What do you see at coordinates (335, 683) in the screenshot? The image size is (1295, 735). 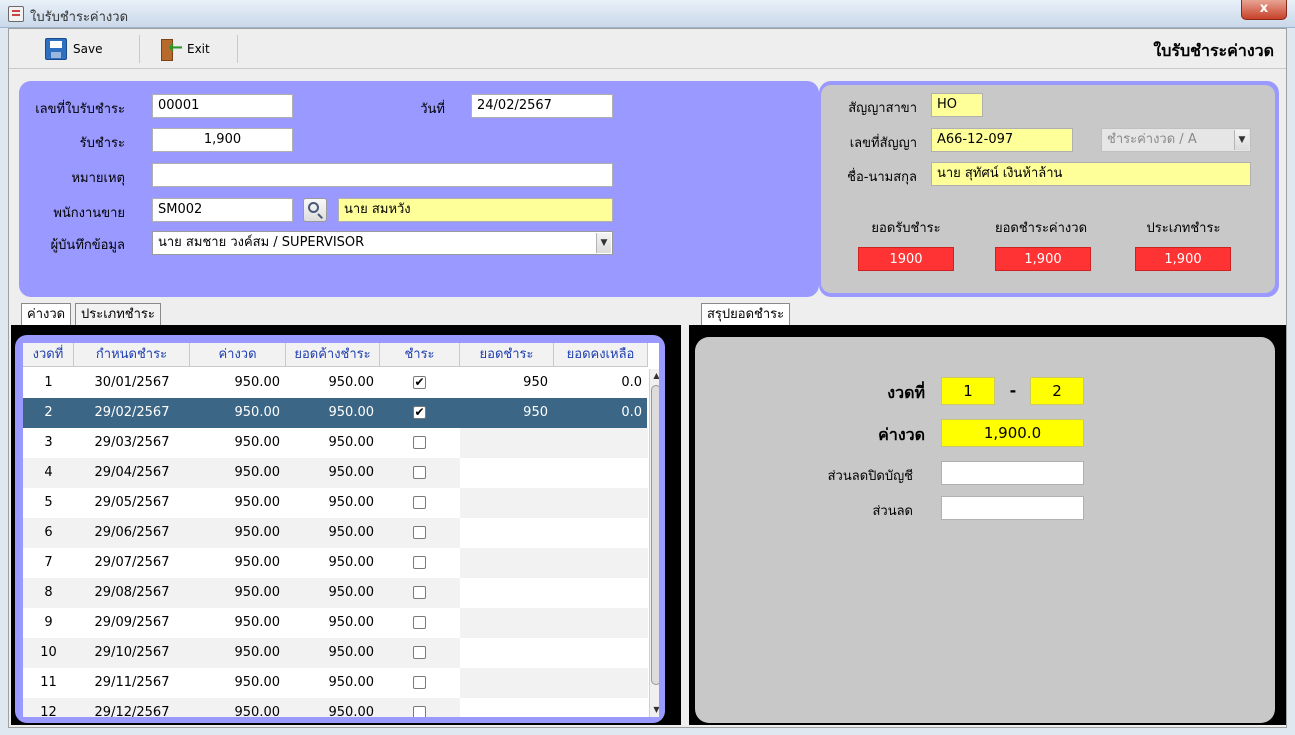 I see `table-row: 11 29/11/2567 950.00 950.00` at bounding box center [335, 683].